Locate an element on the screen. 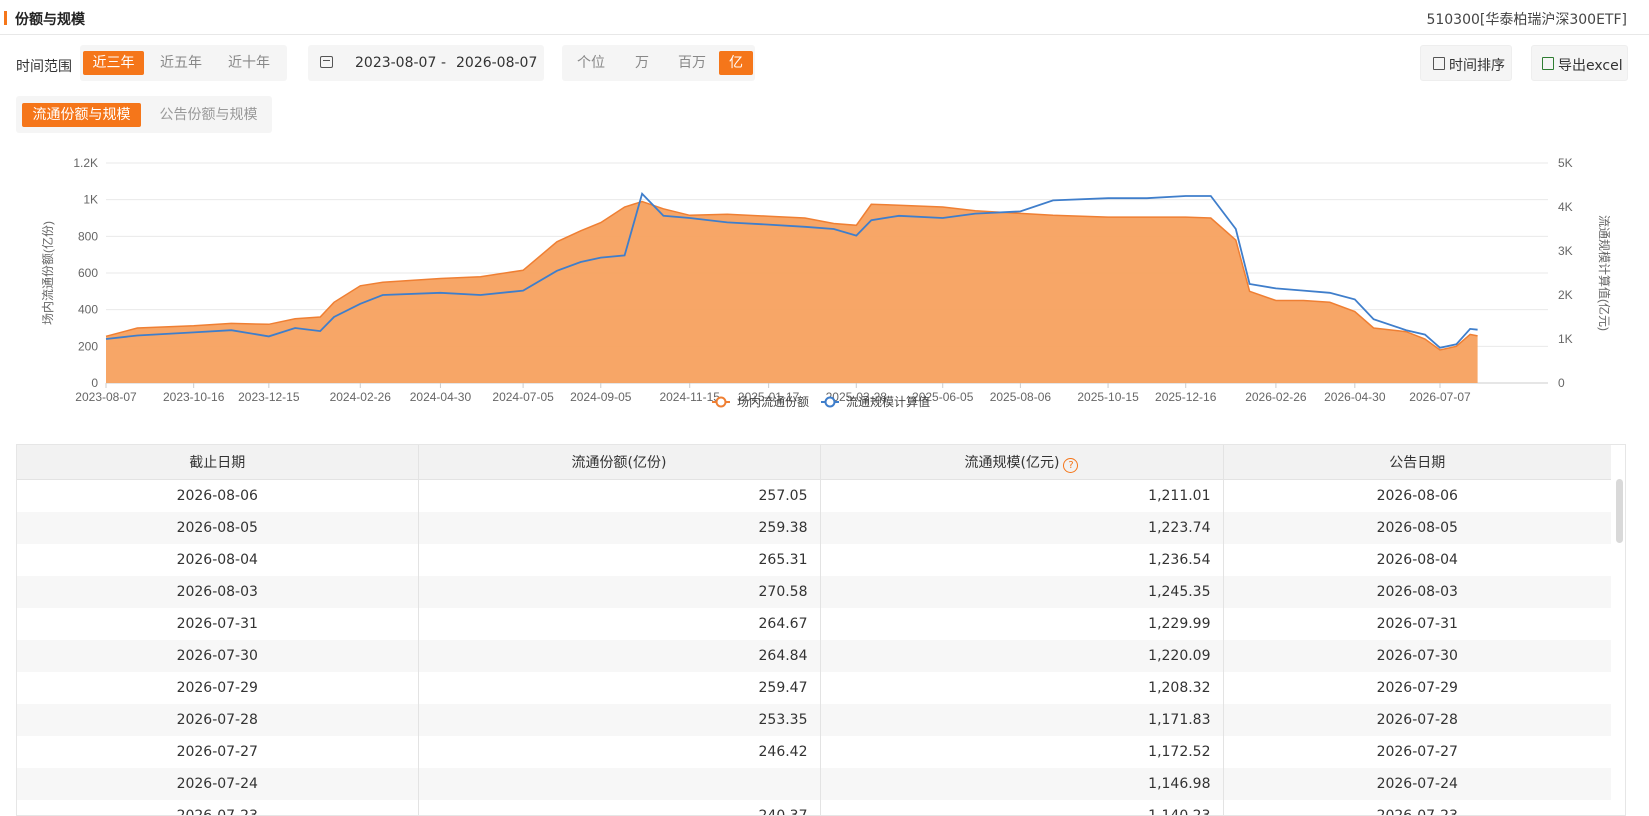 This screenshot has width=1649, height=816. cell-end-date: 2026-08-06 is located at coordinates (218, 495).